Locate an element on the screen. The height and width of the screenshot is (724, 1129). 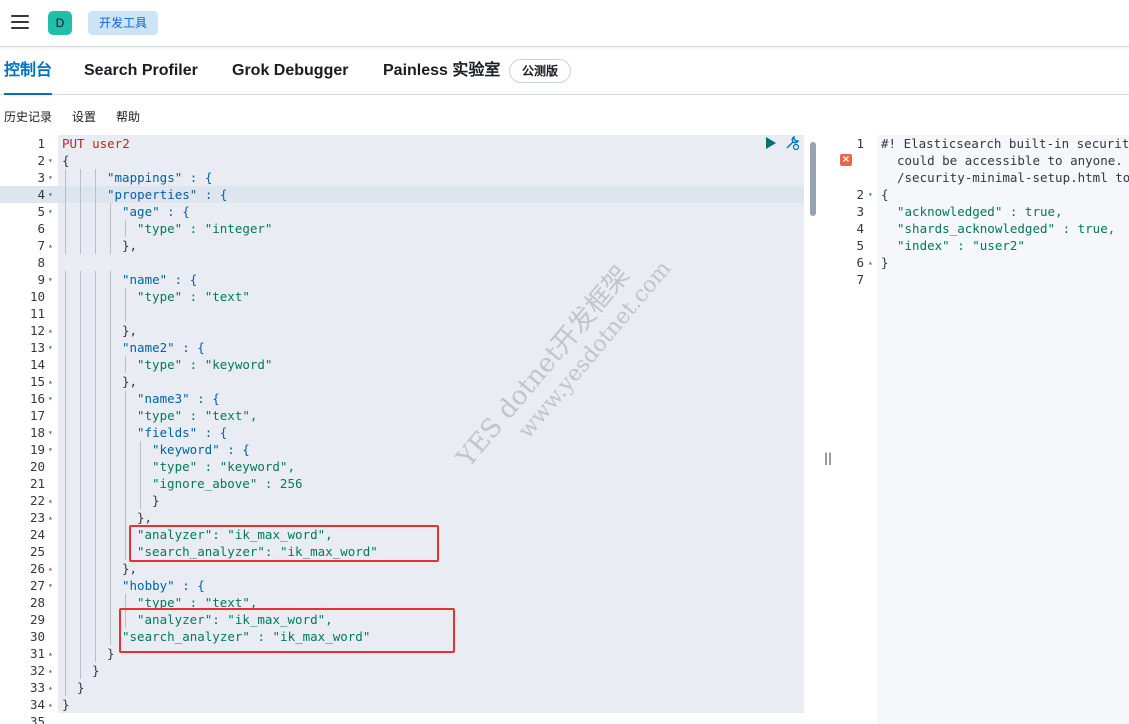
tab-painless-lab: Painless 实验室 is located at coordinates (441, 70).